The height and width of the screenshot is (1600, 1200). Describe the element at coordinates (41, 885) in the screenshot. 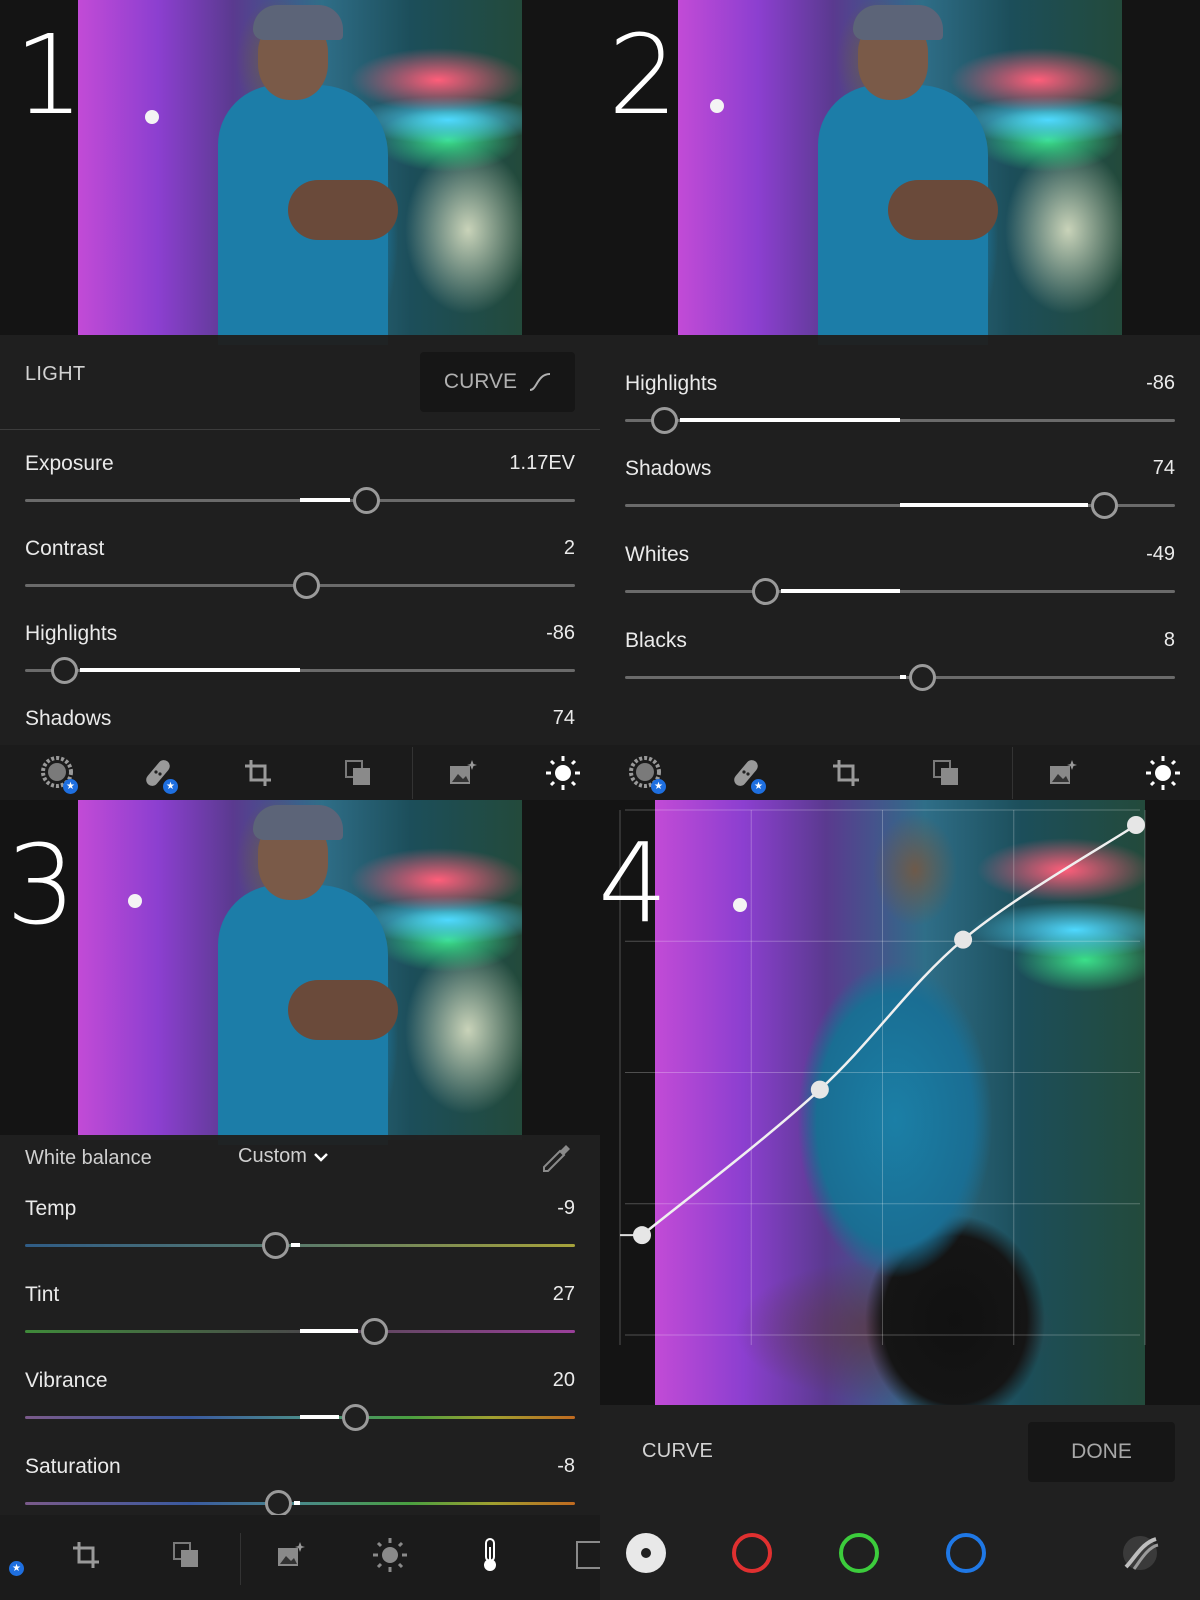

I see `step-number: 3` at that location.